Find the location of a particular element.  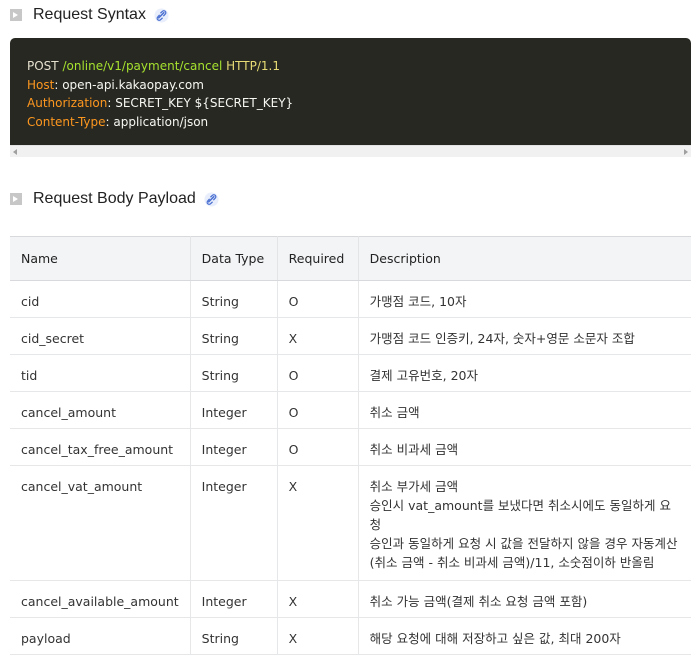

cell-name: cancel_vat_amount is located at coordinates (100, 523).